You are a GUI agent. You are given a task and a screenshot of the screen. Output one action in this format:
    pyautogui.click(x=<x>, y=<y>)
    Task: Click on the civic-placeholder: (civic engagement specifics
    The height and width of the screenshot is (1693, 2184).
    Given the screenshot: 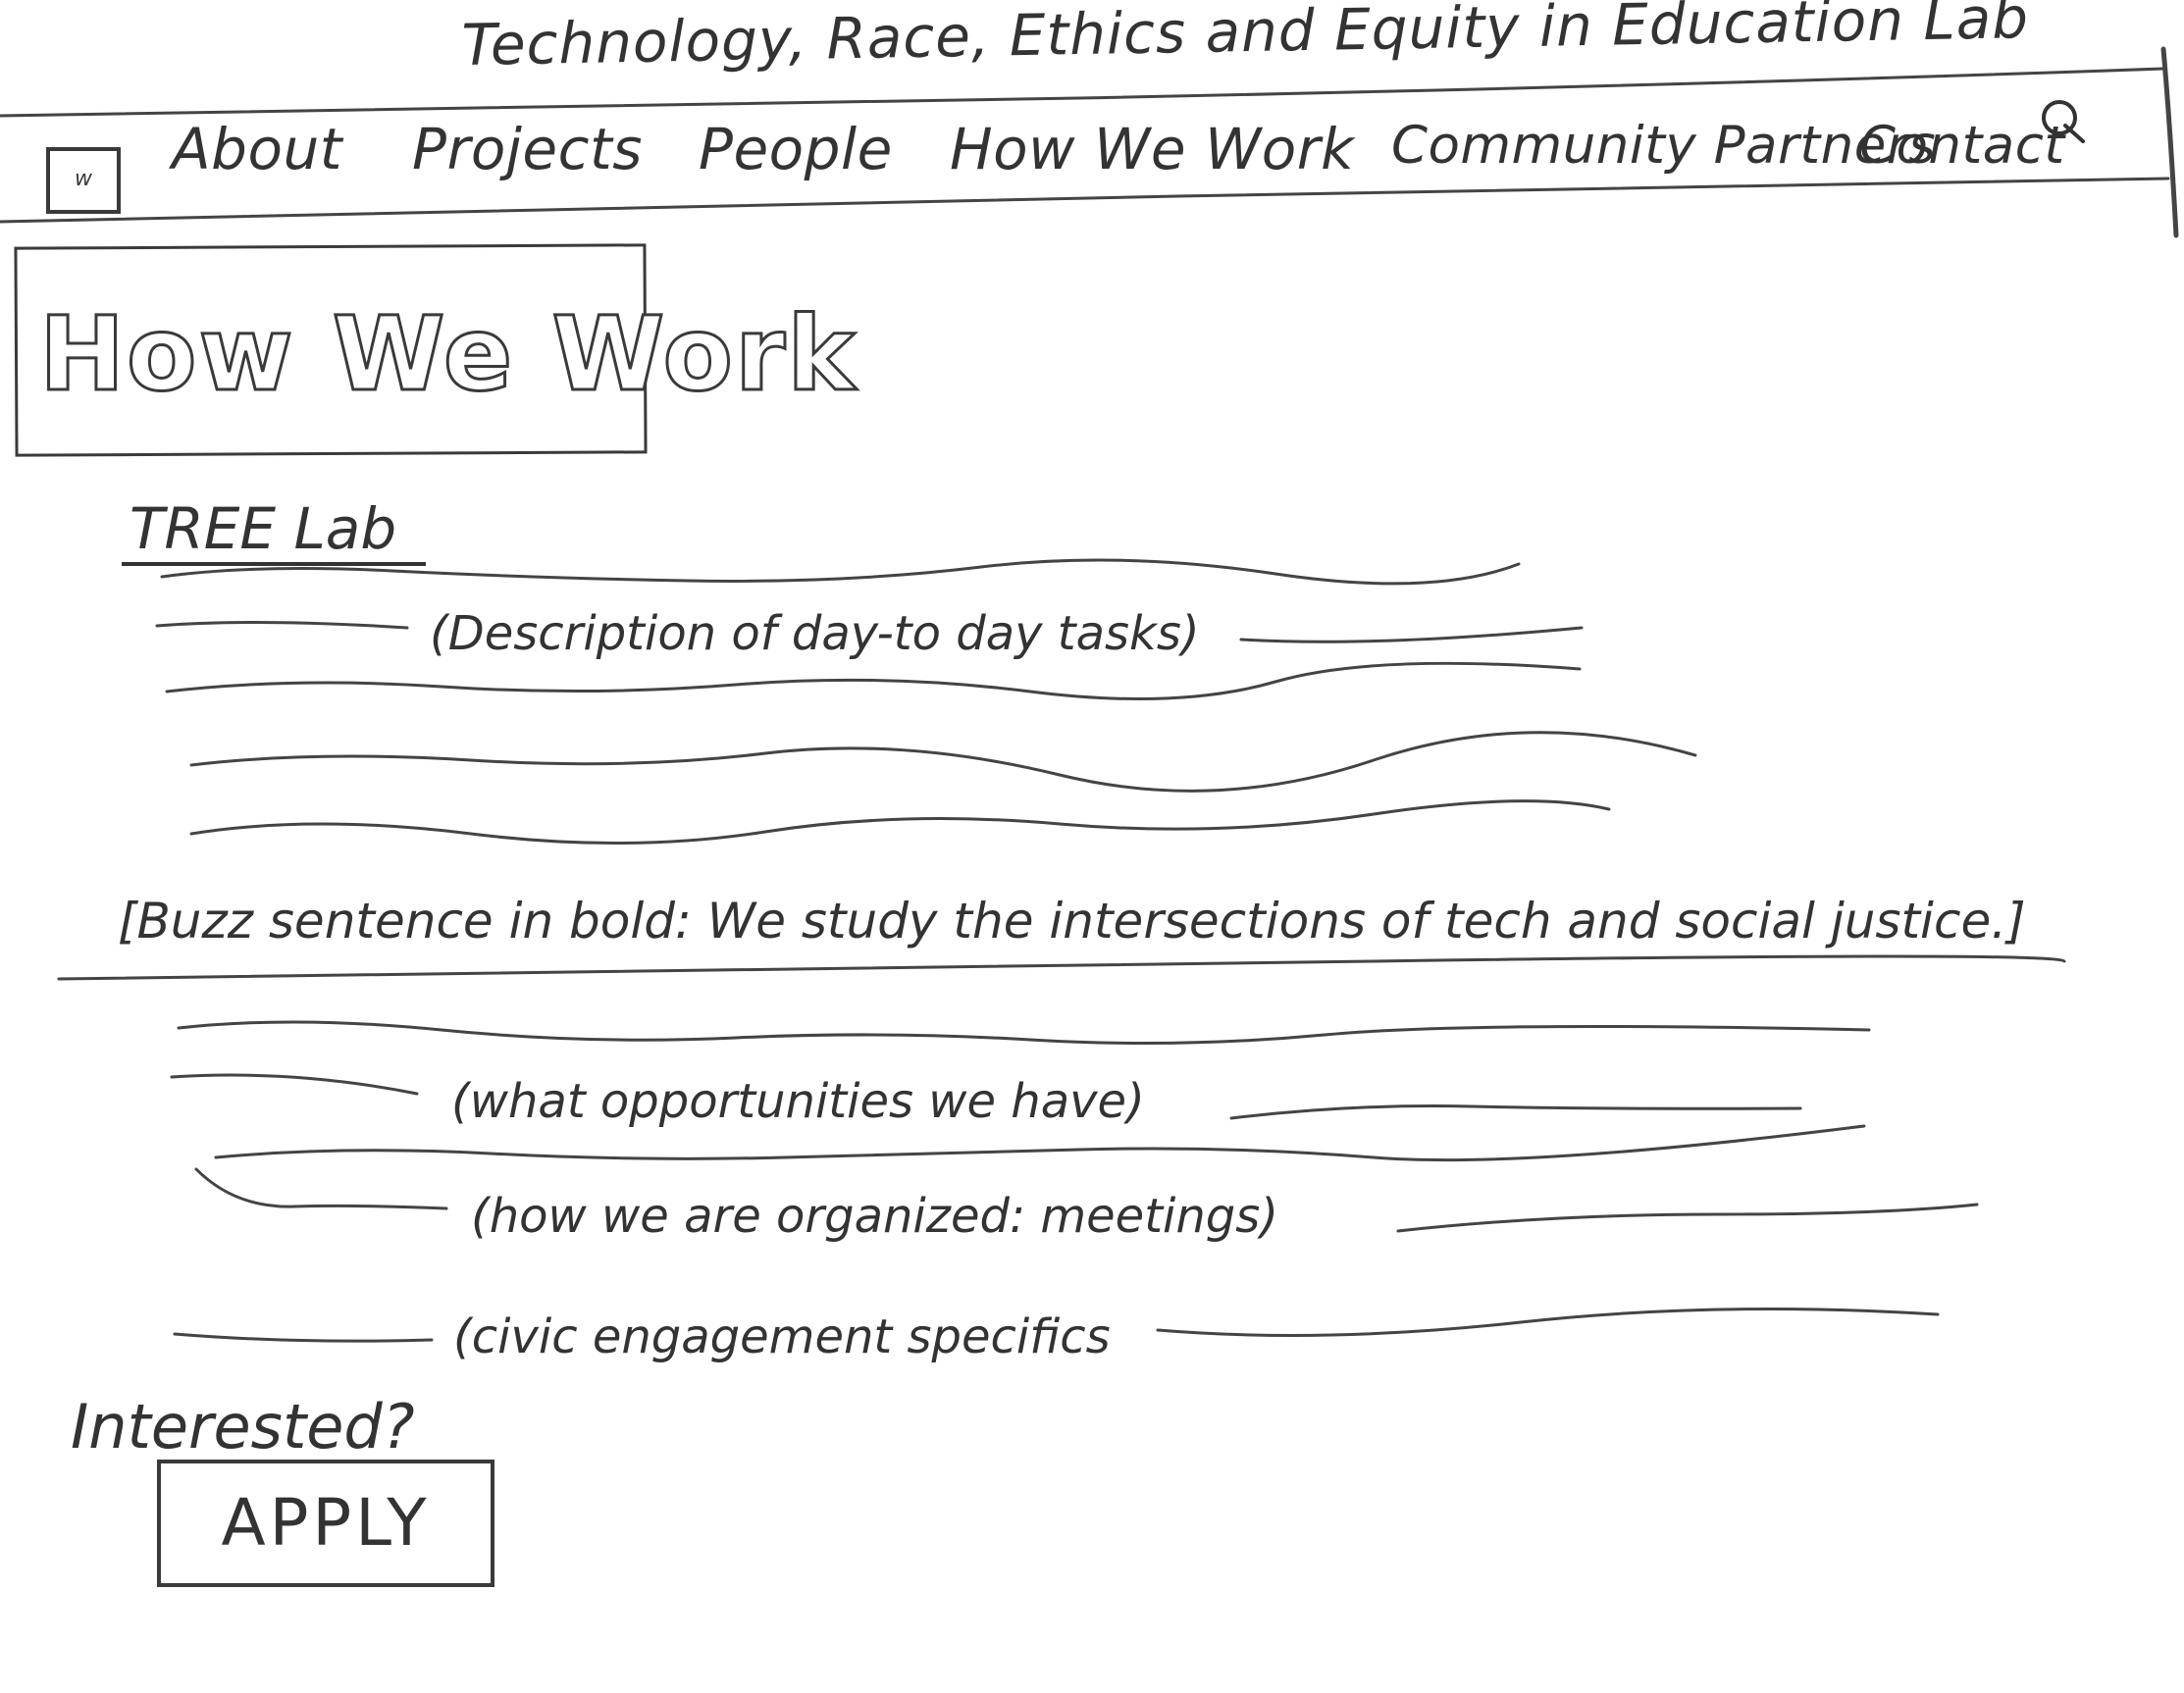 What is the action you would take?
    pyautogui.click(x=782, y=1337)
    